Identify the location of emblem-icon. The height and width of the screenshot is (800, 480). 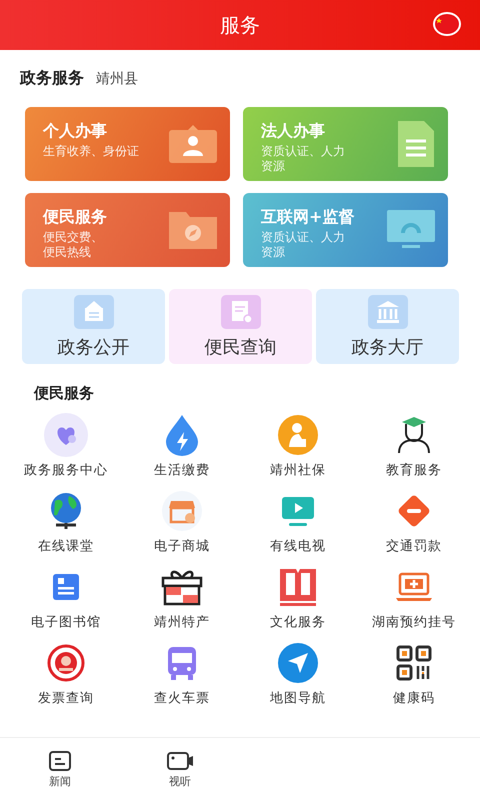
(66, 663).